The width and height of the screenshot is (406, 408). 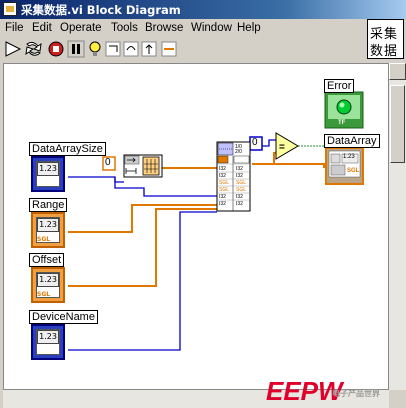 What do you see at coordinates (131, 49) in the screenshot?
I see `step-over-icon` at bounding box center [131, 49].